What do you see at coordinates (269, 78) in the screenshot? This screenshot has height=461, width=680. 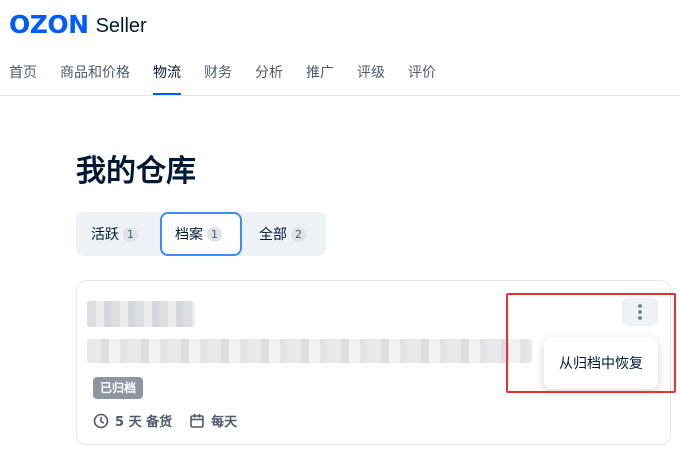 I see `nav-item-analytics: 分析` at bounding box center [269, 78].